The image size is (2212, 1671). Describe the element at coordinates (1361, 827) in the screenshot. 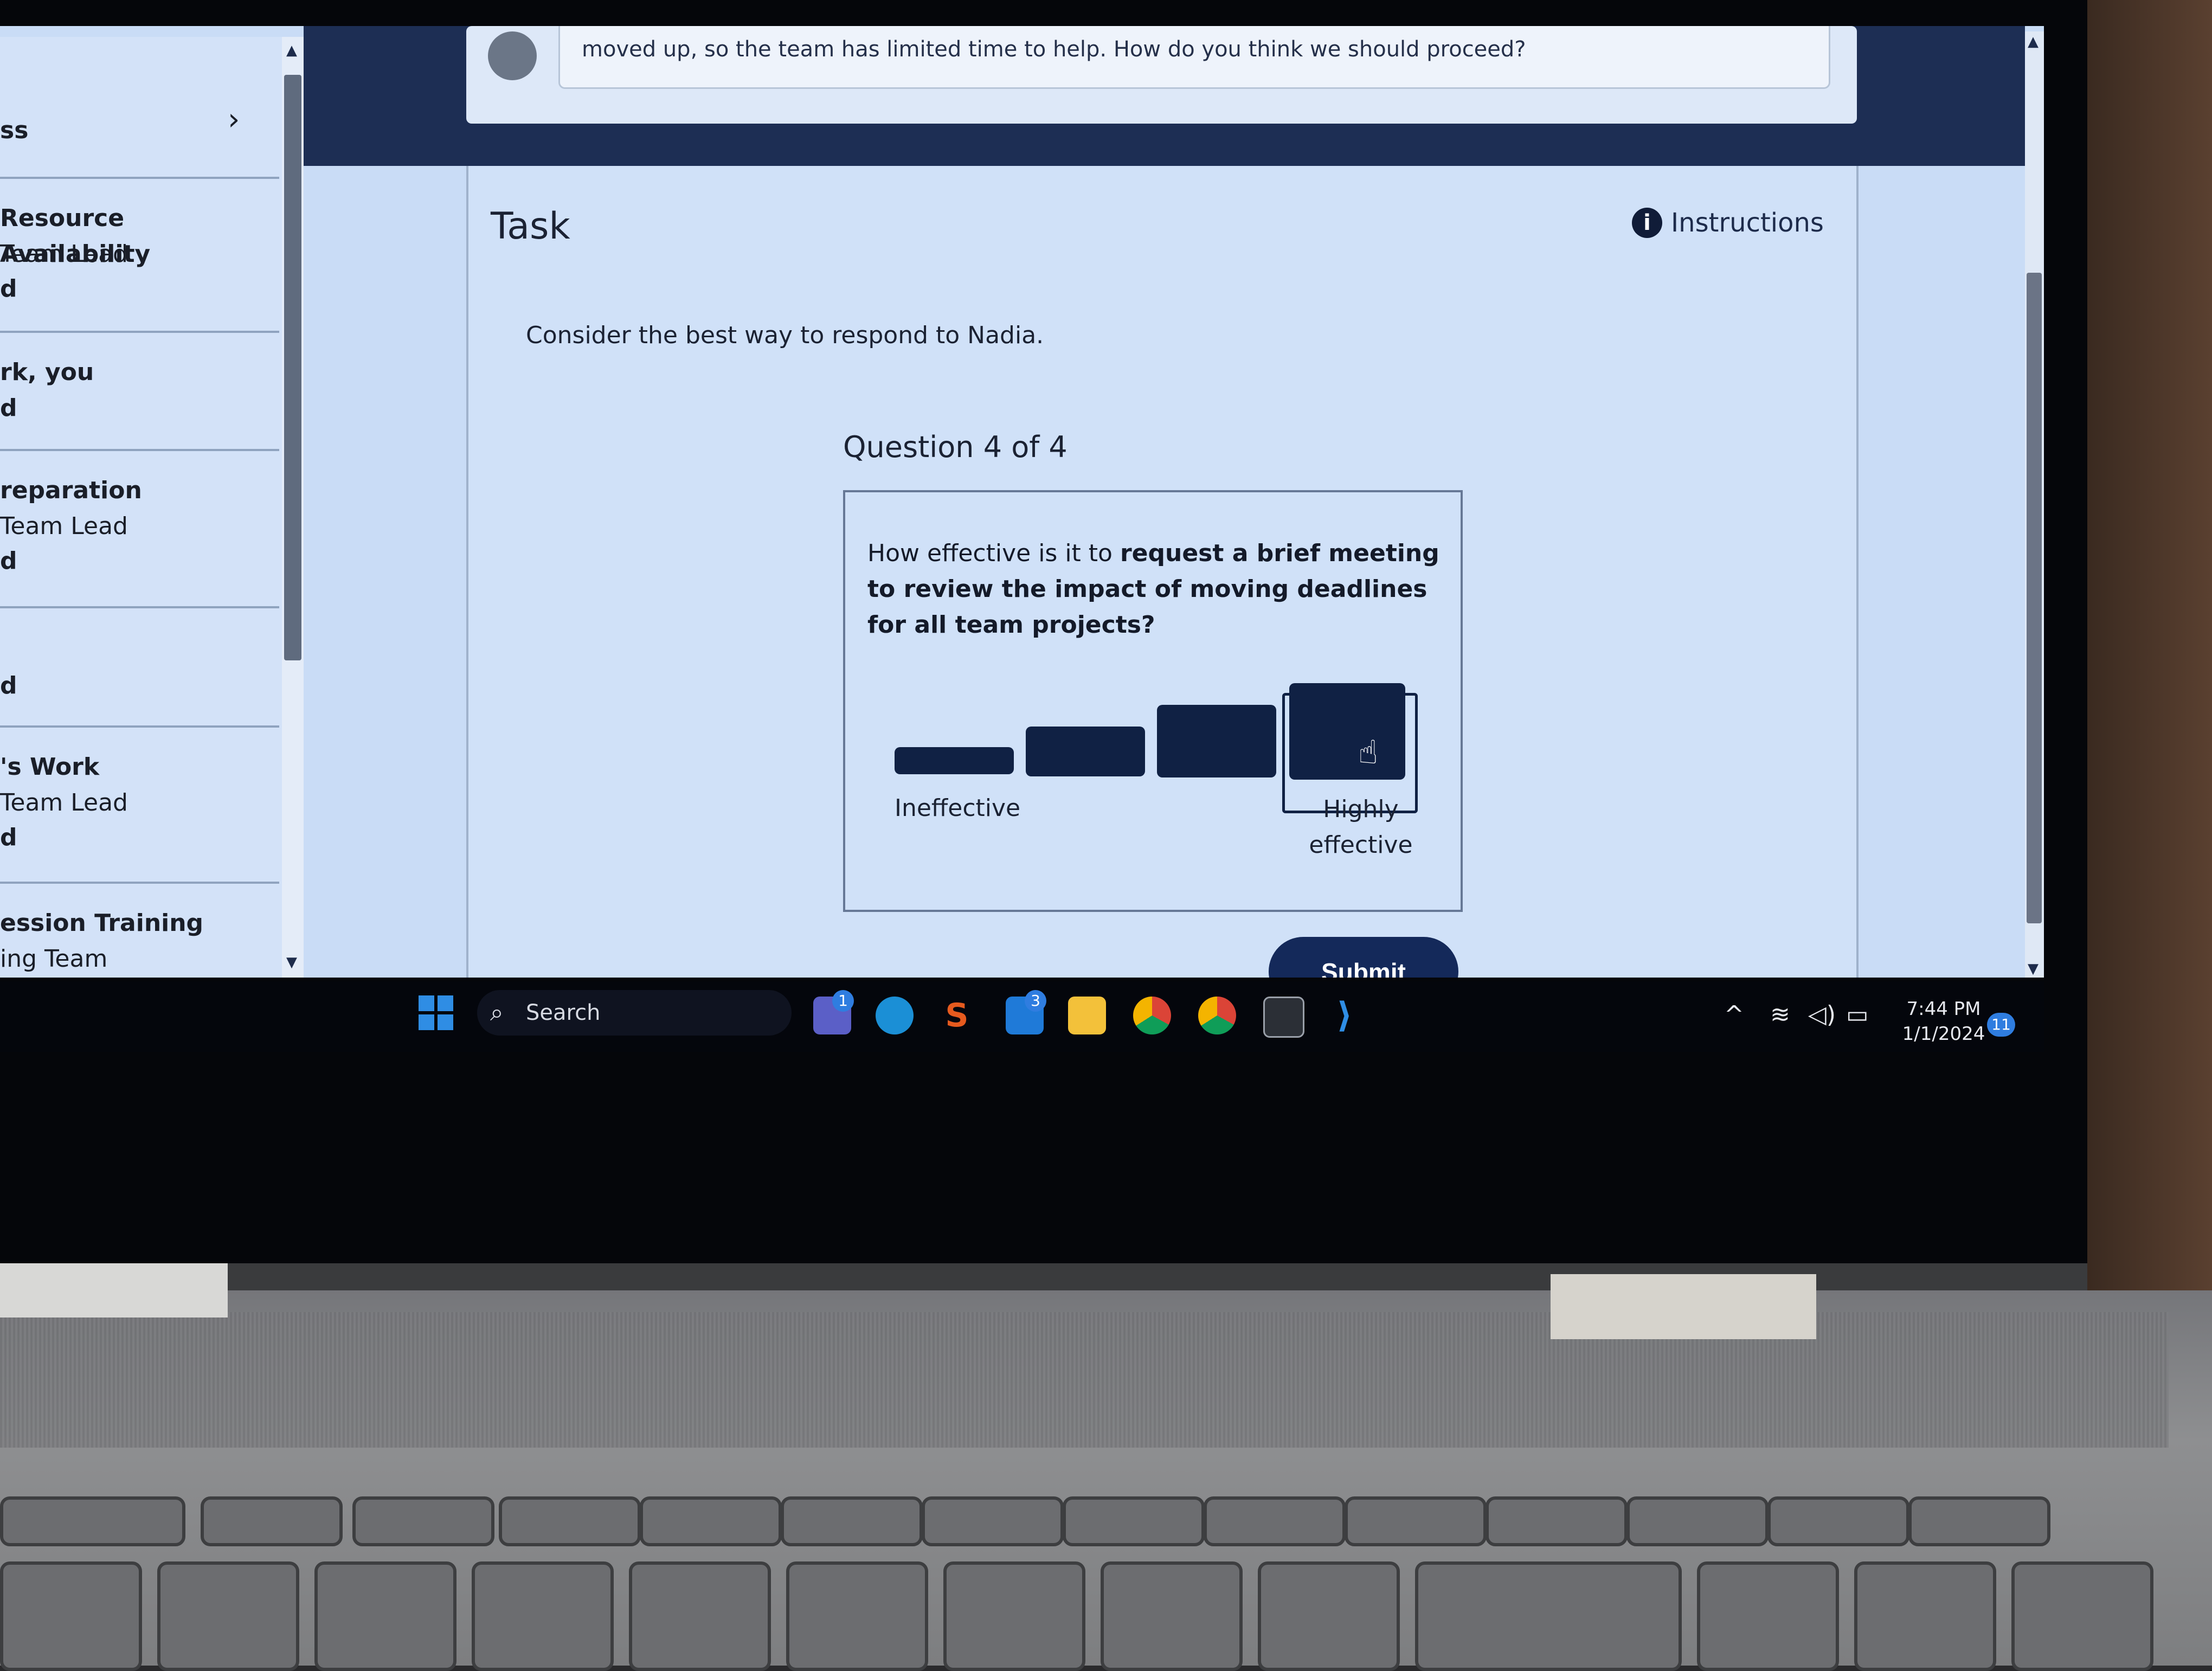

I see `scale-high-label: Highly effective` at that location.